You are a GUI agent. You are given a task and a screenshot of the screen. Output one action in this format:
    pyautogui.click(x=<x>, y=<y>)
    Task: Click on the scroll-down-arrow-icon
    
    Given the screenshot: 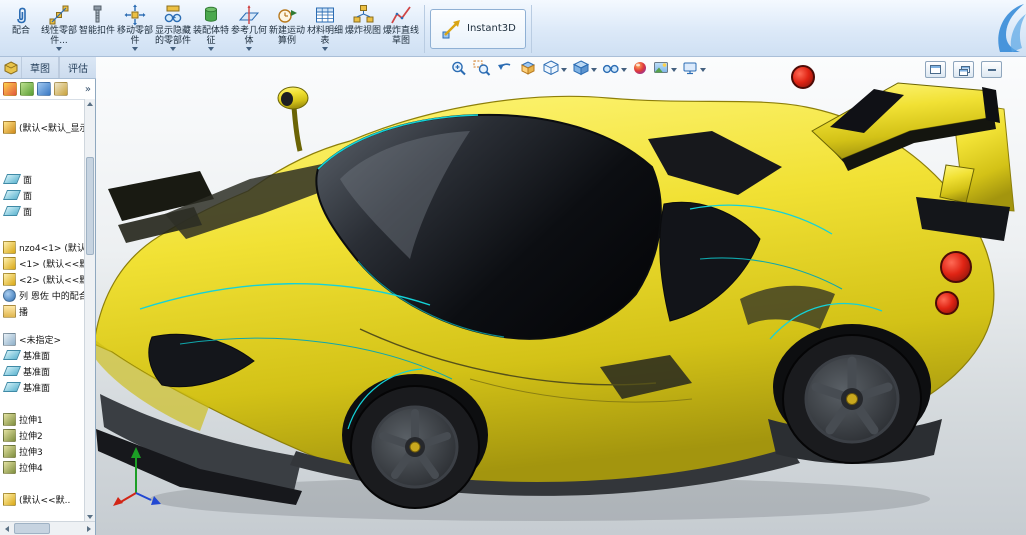 What is the action you would take?
    pyautogui.click(x=89, y=516)
    